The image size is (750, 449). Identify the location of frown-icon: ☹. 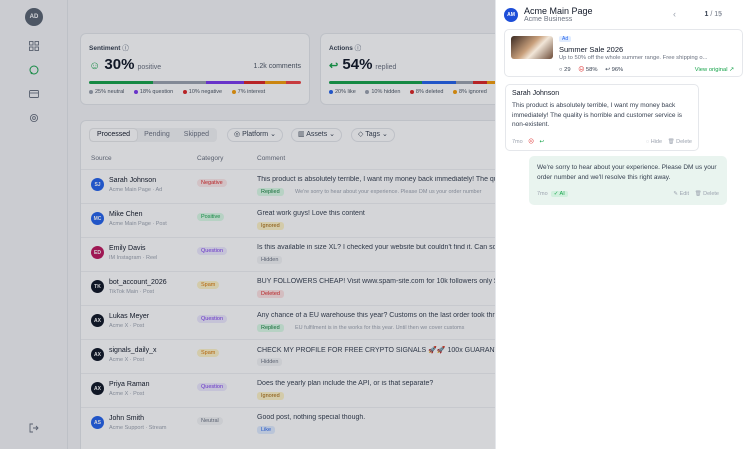
(581, 70).